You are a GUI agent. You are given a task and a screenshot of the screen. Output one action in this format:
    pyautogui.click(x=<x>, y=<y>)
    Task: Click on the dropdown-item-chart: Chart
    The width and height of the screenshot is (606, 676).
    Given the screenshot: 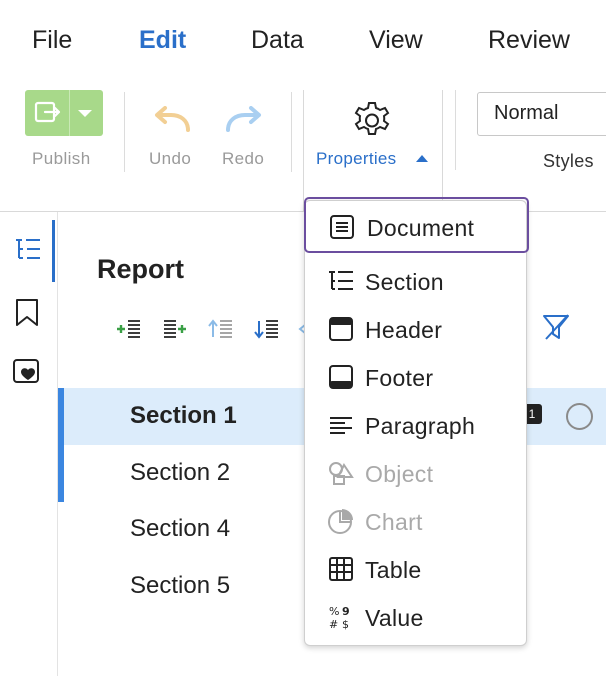 What is the action you would take?
    pyautogui.click(x=416, y=519)
    